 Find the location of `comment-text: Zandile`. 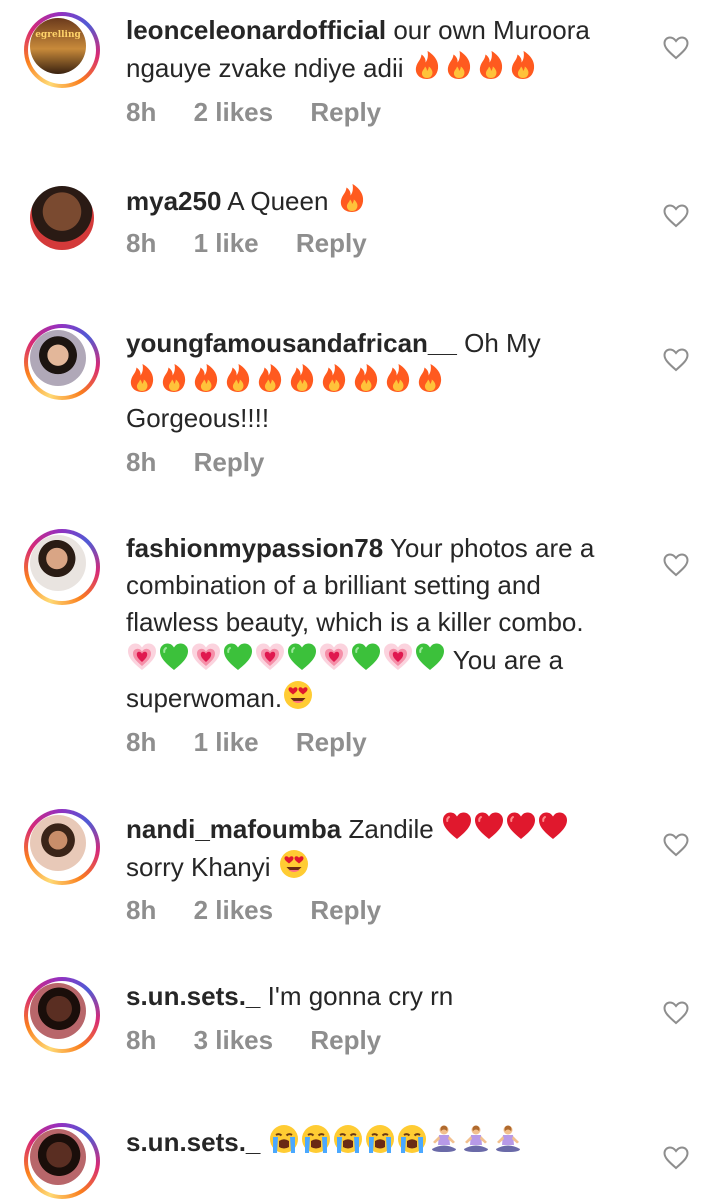

comment-text: Zandile is located at coordinates (391, 829).